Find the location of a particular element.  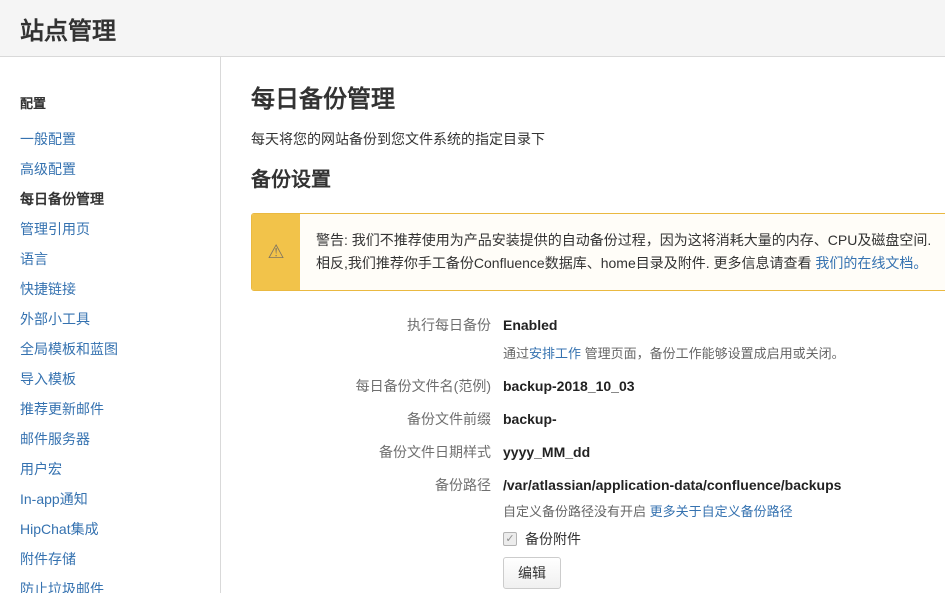

desc-prefix: 通过 is located at coordinates (516, 353).